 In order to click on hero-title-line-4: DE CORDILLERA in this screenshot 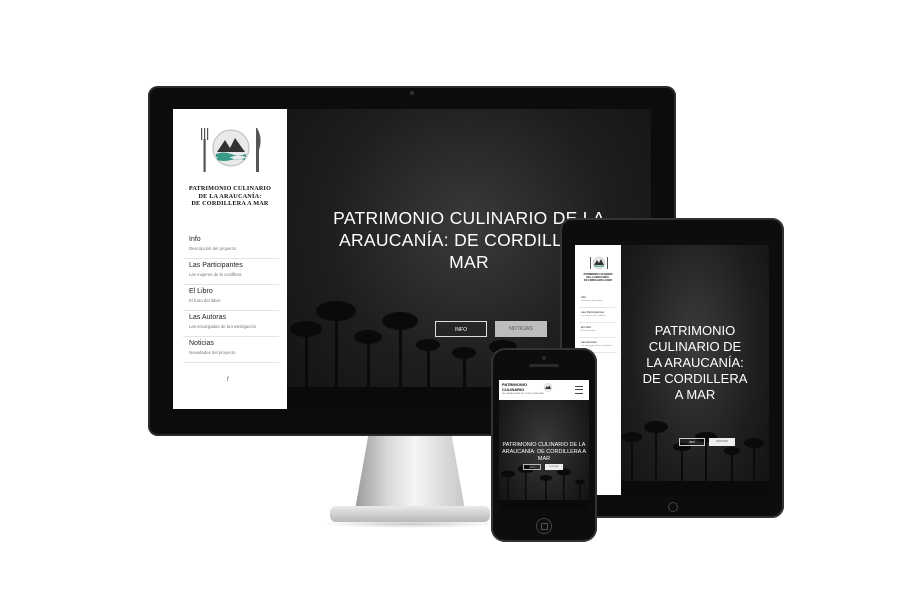, I will do `click(695, 378)`.